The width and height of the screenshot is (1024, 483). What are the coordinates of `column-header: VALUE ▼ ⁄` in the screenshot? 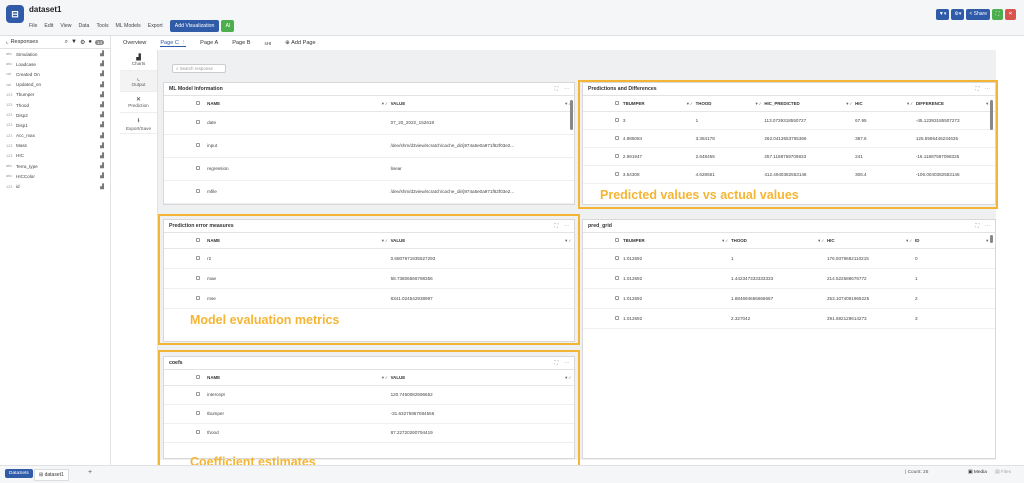 It's located at (482, 104).